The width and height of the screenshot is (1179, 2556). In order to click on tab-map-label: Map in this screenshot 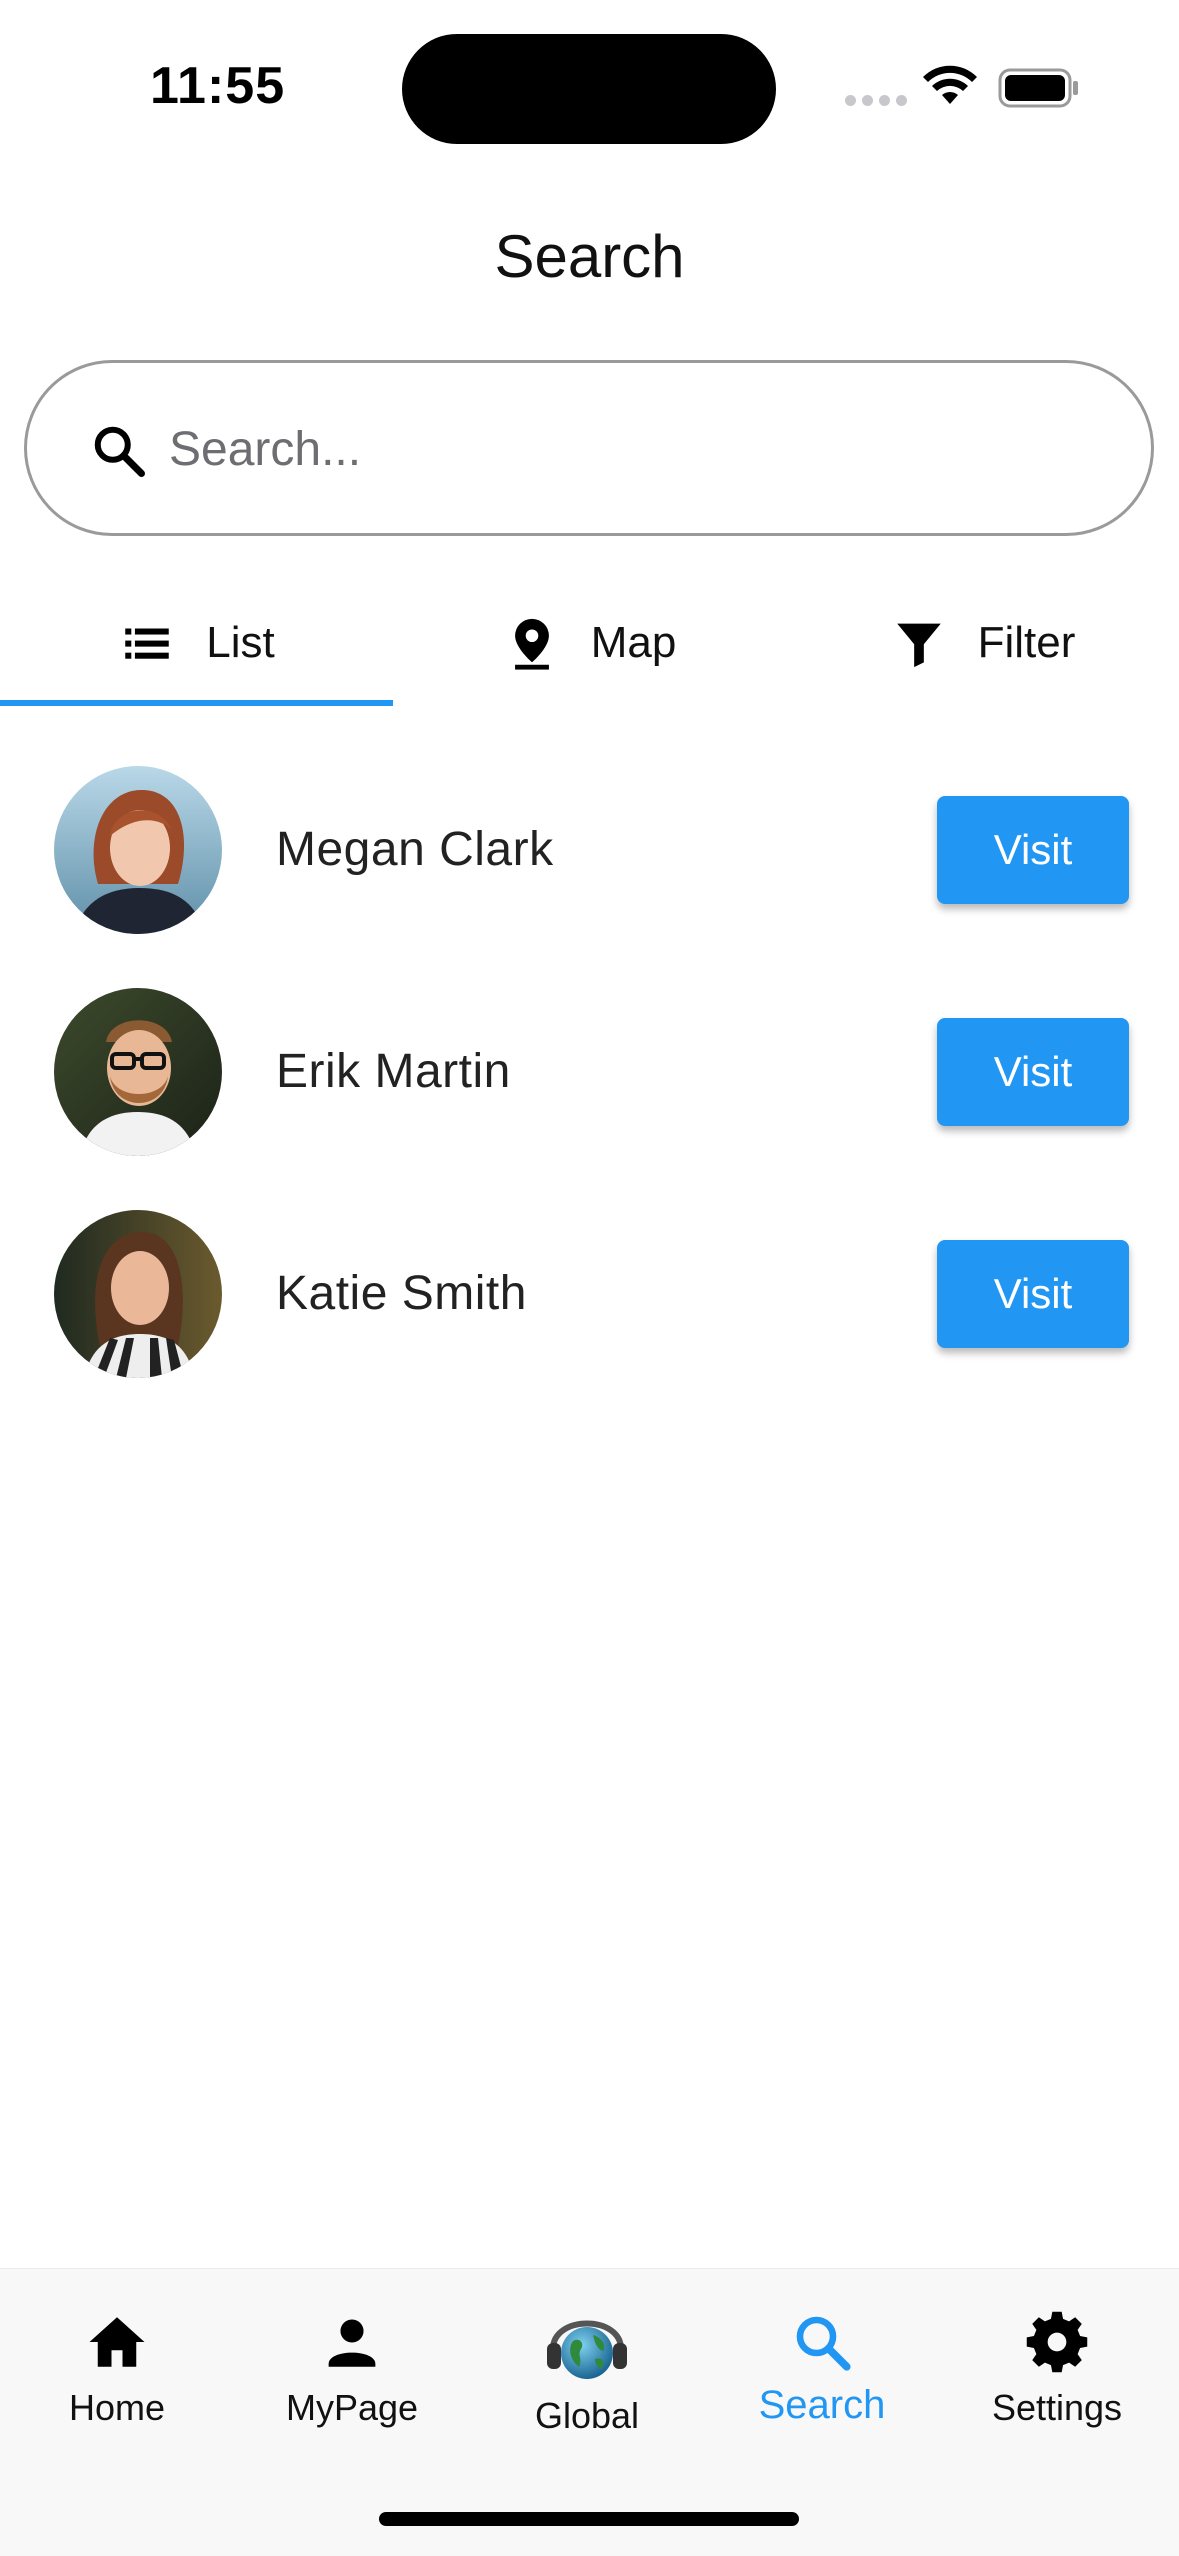, I will do `click(633, 642)`.